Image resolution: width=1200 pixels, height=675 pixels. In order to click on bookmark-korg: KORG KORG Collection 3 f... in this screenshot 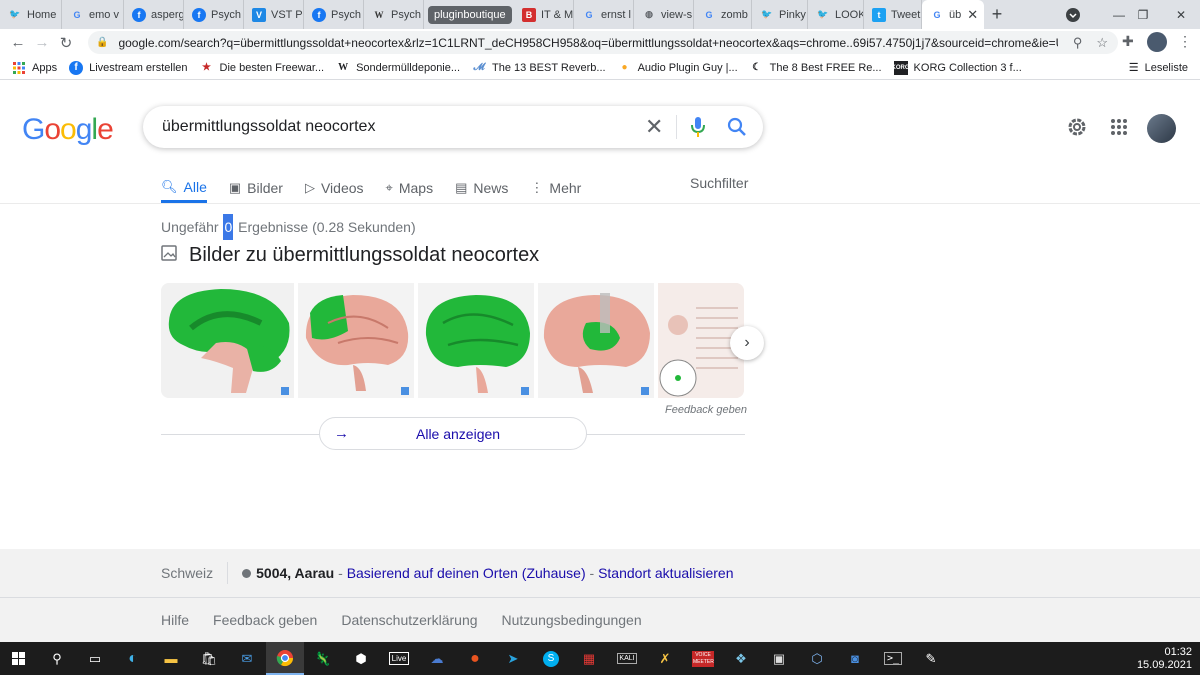, I will do `click(957, 67)`.